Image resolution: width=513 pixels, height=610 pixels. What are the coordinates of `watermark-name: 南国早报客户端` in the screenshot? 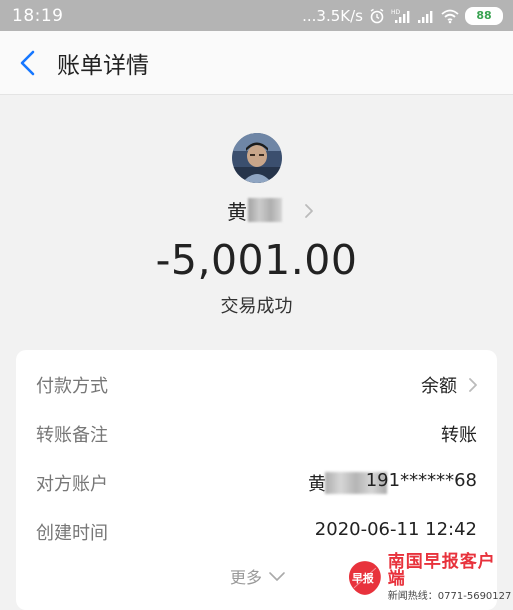 It's located at (441, 570).